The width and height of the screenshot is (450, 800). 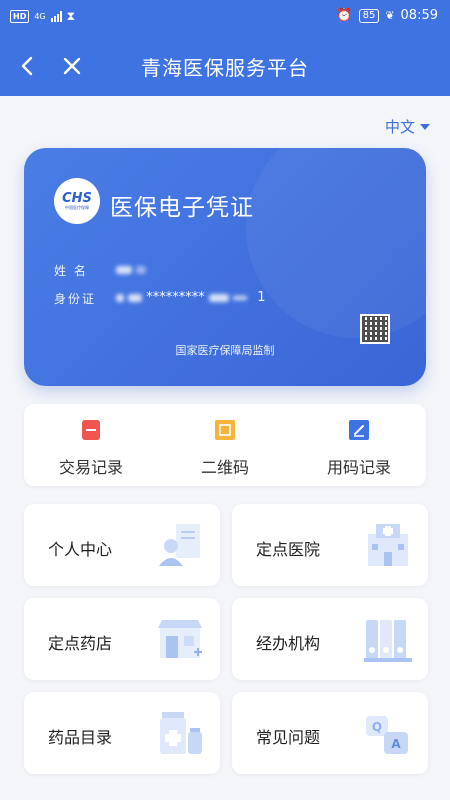 I want to click on clock: 08:59, so click(x=419, y=15).